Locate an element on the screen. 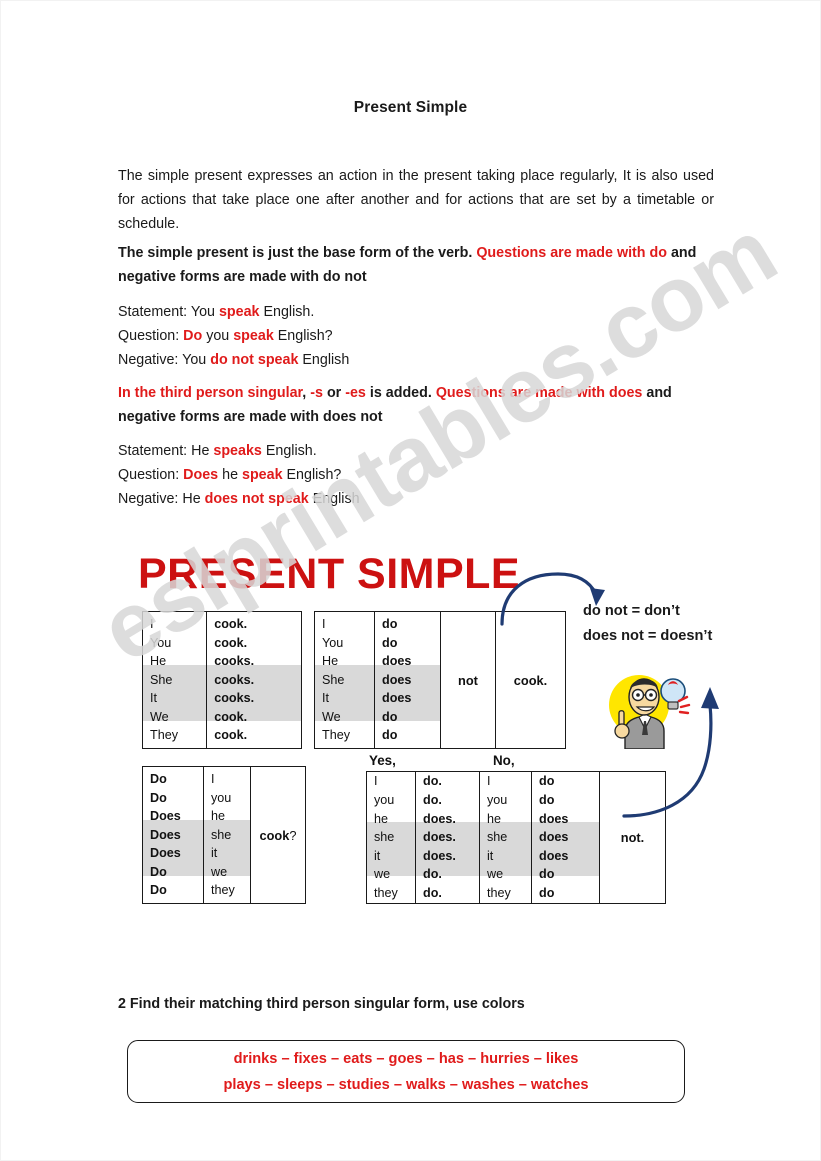 The image size is (821, 1161). rule-third-red: In the third person singular is located at coordinates (210, 393).